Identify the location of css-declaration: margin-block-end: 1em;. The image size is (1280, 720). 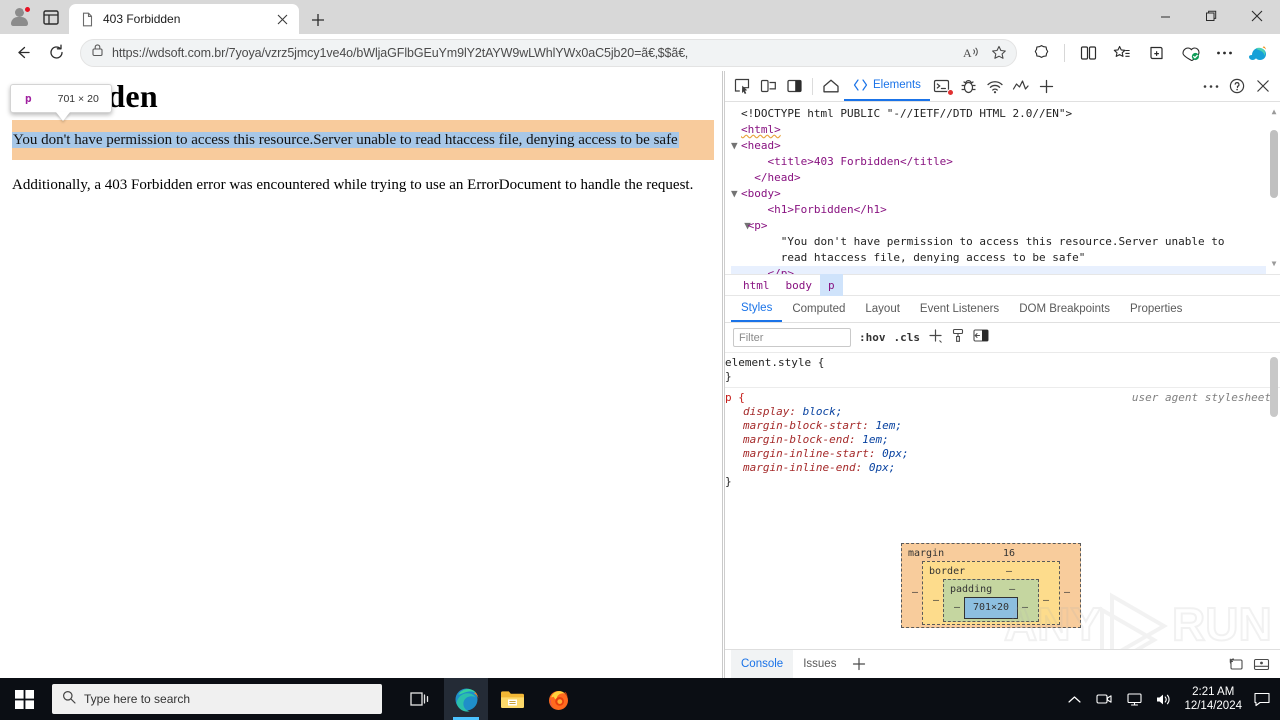
(998, 440).